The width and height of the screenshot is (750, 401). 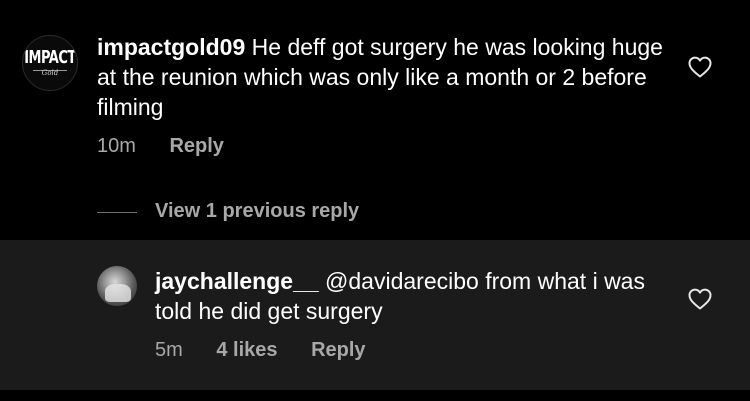 What do you see at coordinates (338, 350) in the screenshot?
I see `reply-reply-button: Reply` at bounding box center [338, 350].